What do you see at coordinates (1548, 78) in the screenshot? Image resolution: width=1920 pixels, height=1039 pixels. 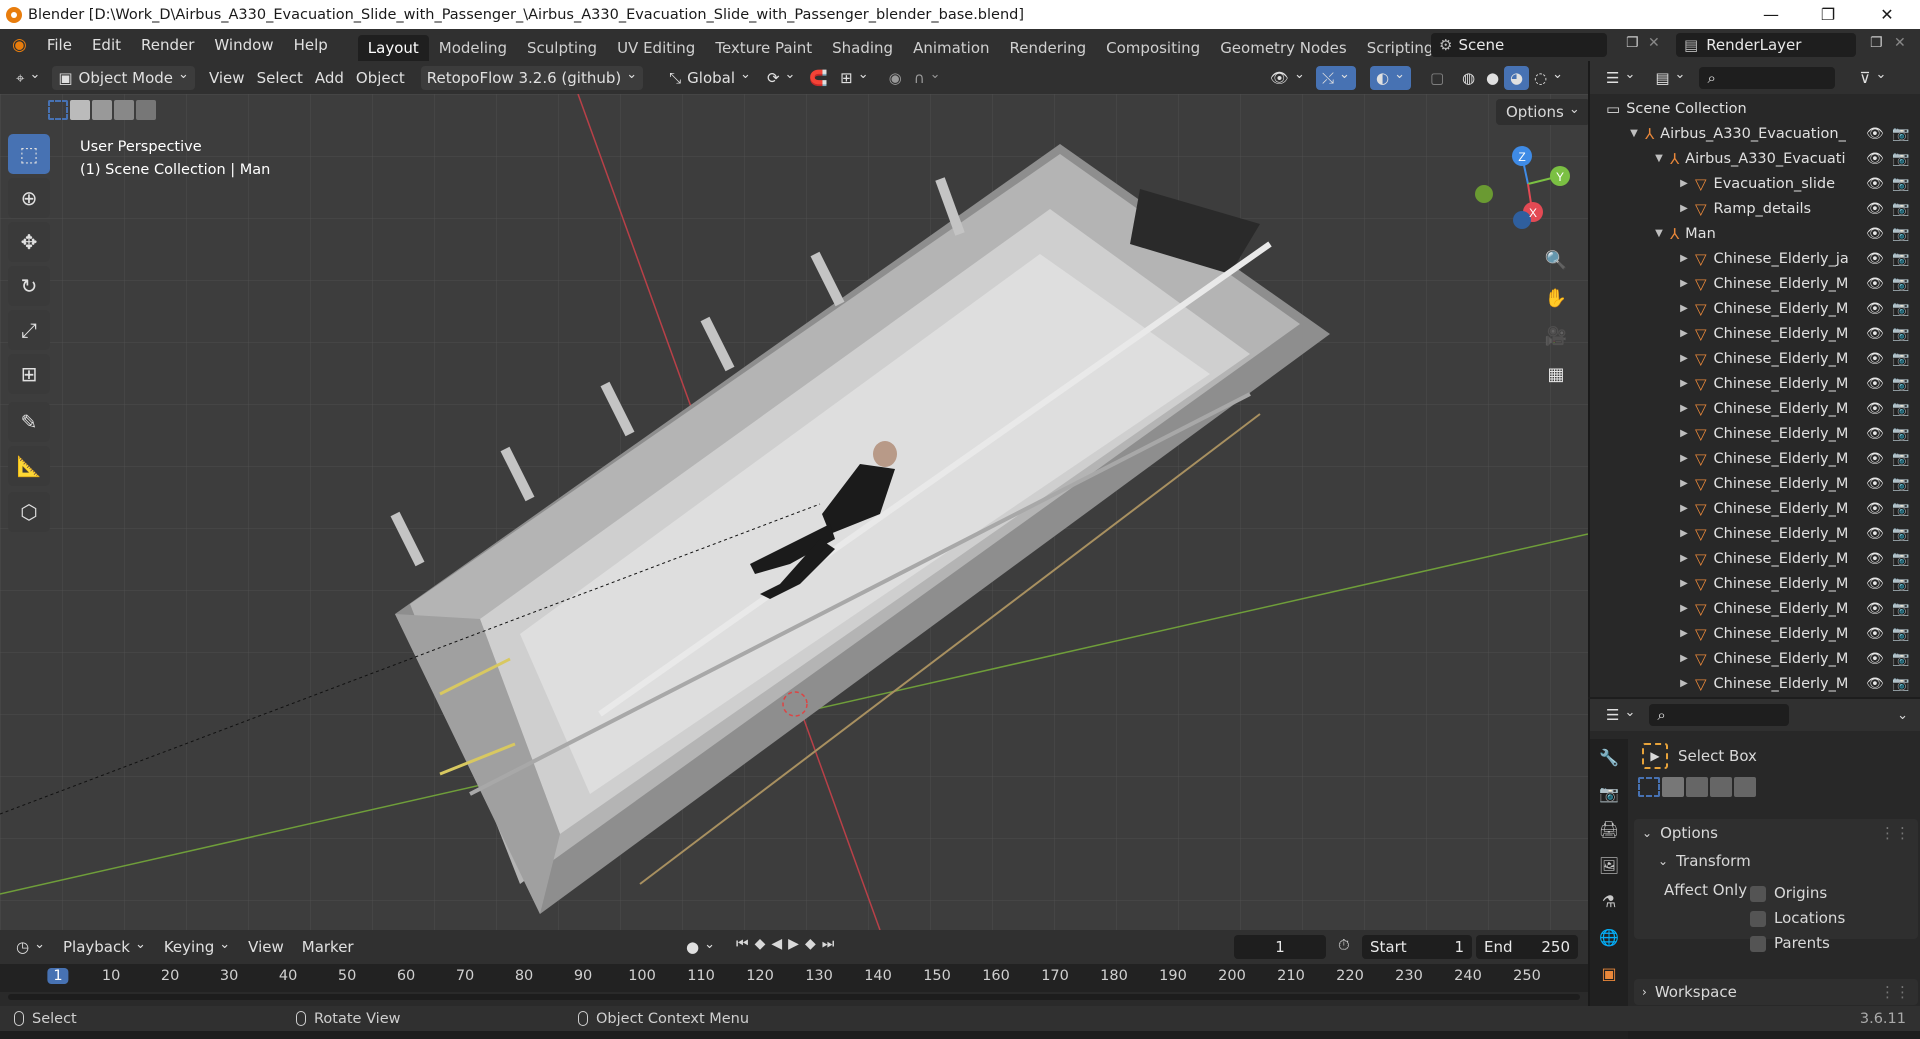 I see `rendered-shading-icon: ◌` at bounding box center [1548, 78].